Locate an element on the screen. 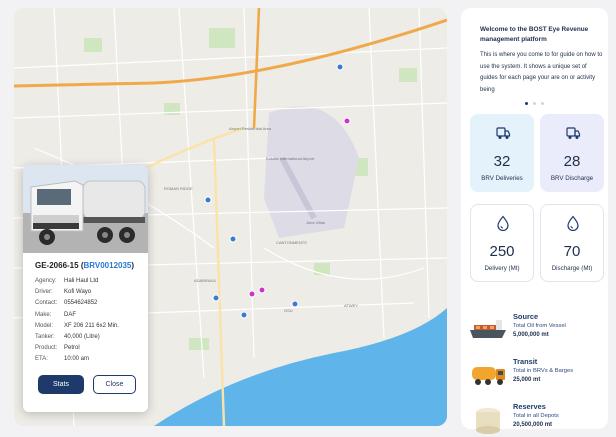  detail-value: Hali Haul Ltd is located at coordinates (81, 281).